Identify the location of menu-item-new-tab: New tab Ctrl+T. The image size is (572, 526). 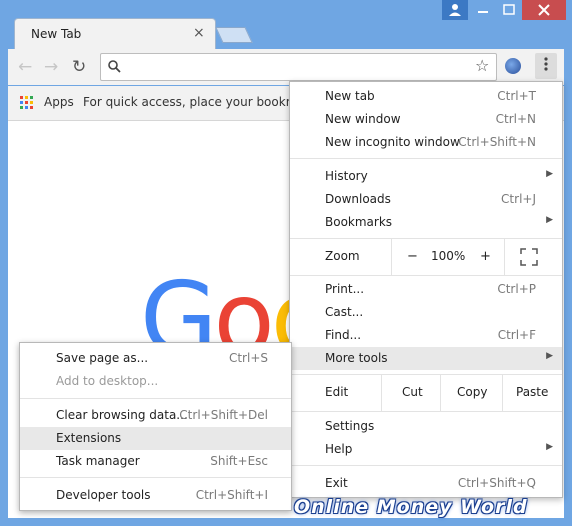
(426, 96).